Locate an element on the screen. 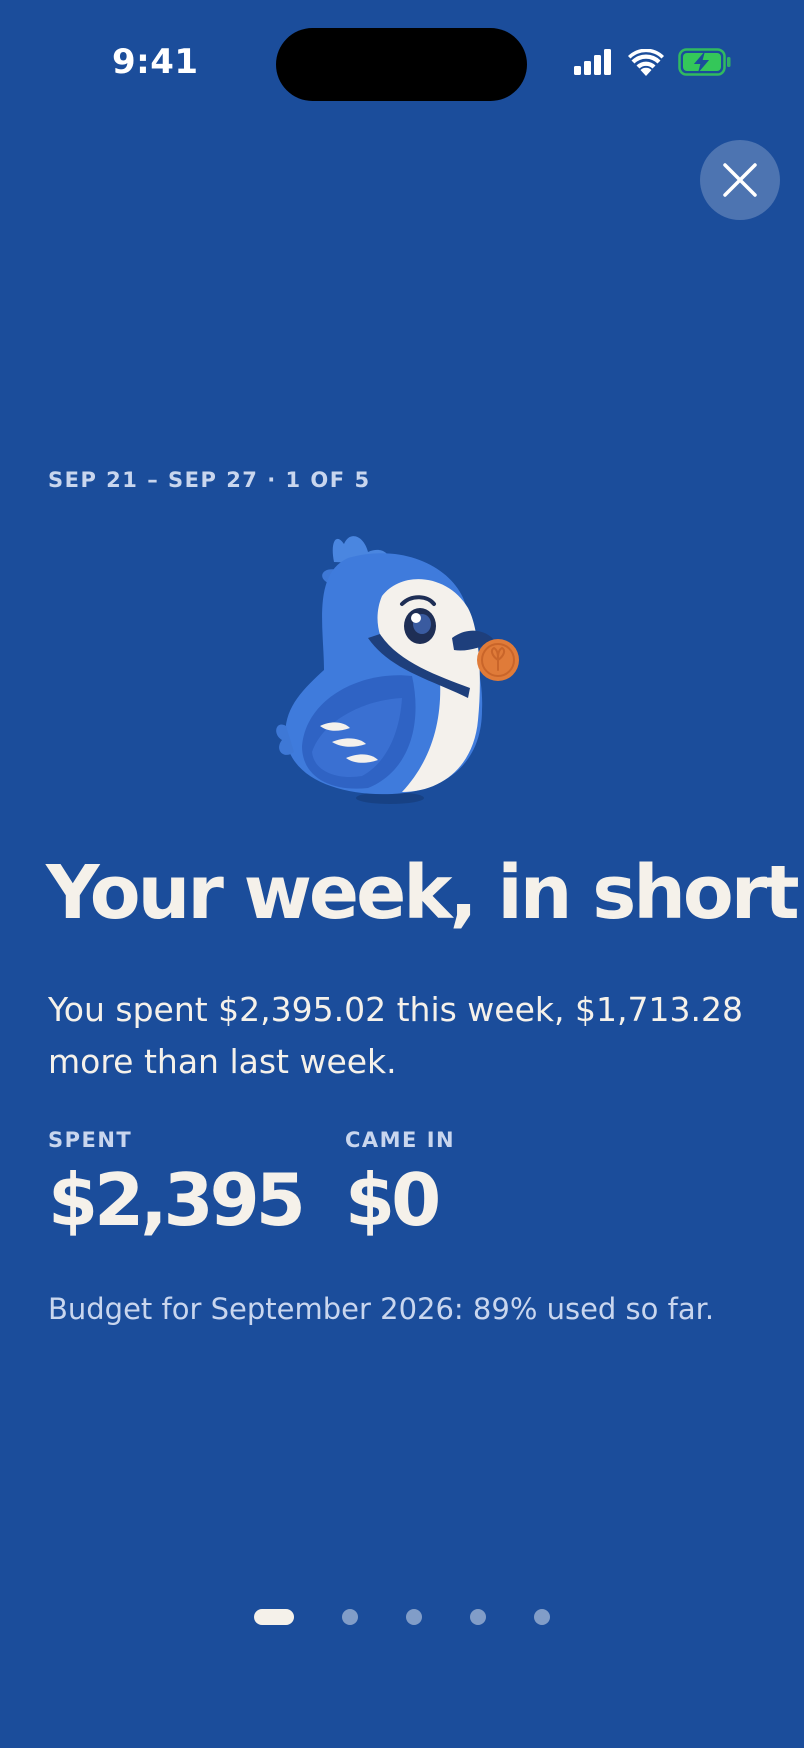  story-pager is located at coordinates (402, 1617).